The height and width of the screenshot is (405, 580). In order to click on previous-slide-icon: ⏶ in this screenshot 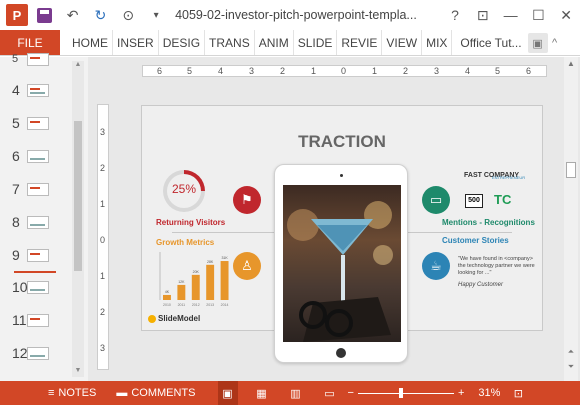, I will do `click(571, 352)`.